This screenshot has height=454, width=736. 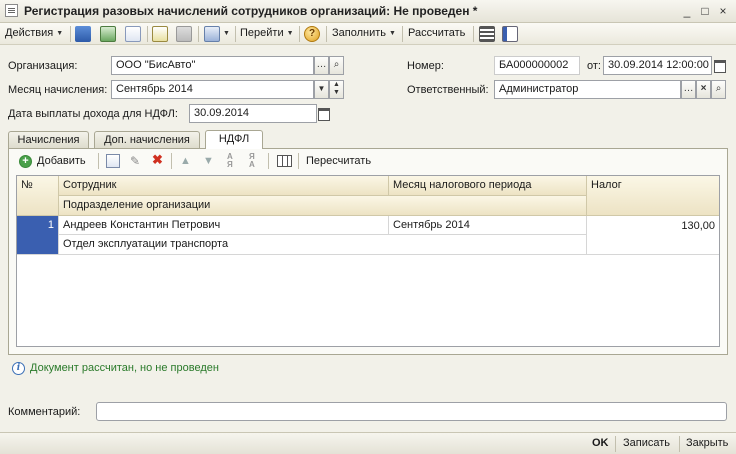 I want to click on help-icon: ?, so click(x=312, y=34).